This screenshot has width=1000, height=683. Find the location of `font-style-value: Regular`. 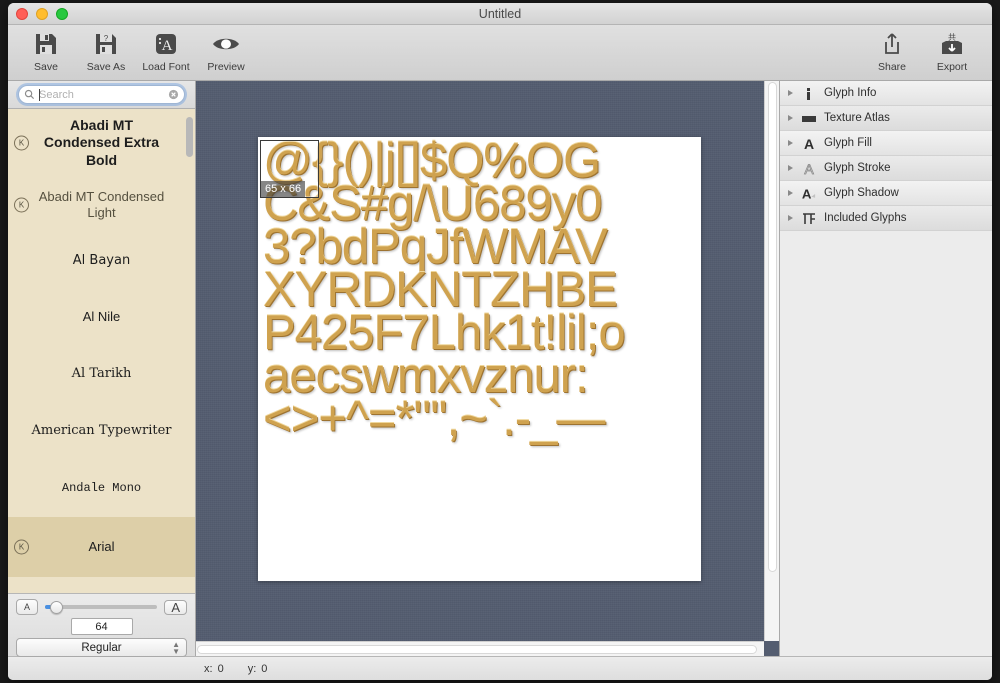

font-style-value: Regular is located at coordinates (101, 648).